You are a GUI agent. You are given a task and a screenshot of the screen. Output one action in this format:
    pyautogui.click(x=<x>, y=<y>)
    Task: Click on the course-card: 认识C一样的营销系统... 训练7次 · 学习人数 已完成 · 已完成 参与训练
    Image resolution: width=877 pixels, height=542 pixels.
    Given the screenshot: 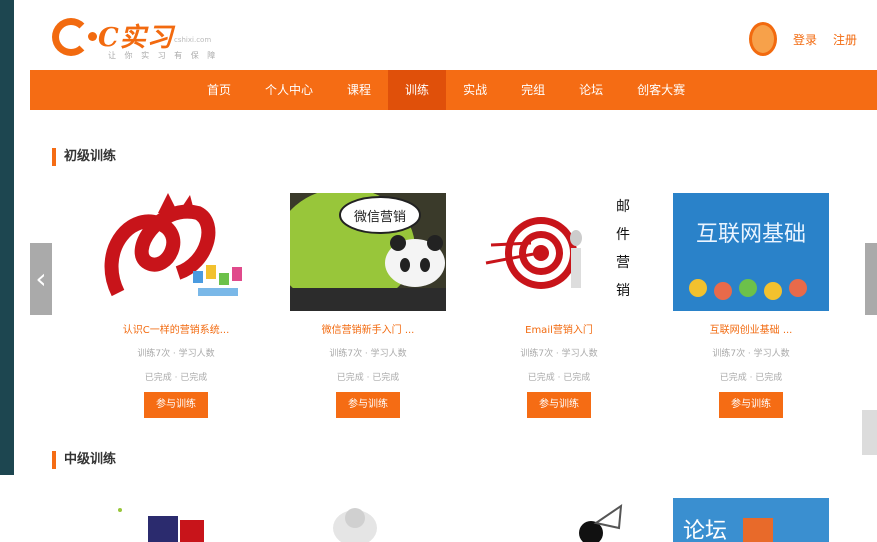 What is the action you would take?
    pyautogui.click(x=176, y=305)
    